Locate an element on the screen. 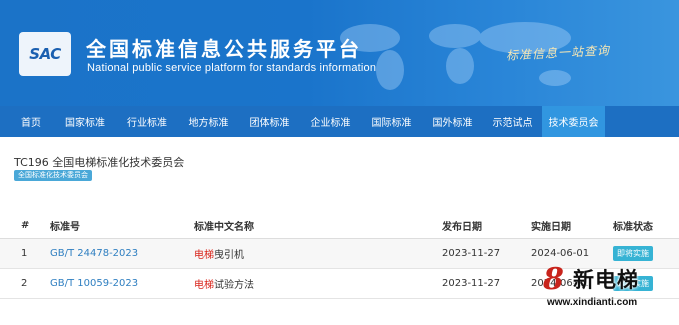 The height and width of the screenshot is (325, 679). nav-item-label: 示范试点 is located at coordinates (512, 123).